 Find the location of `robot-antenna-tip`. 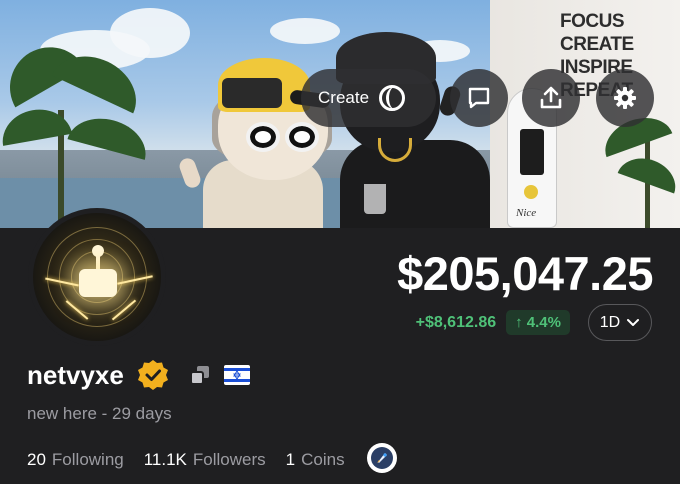

robot-antenna-tip is located at coordinates (98, 251).